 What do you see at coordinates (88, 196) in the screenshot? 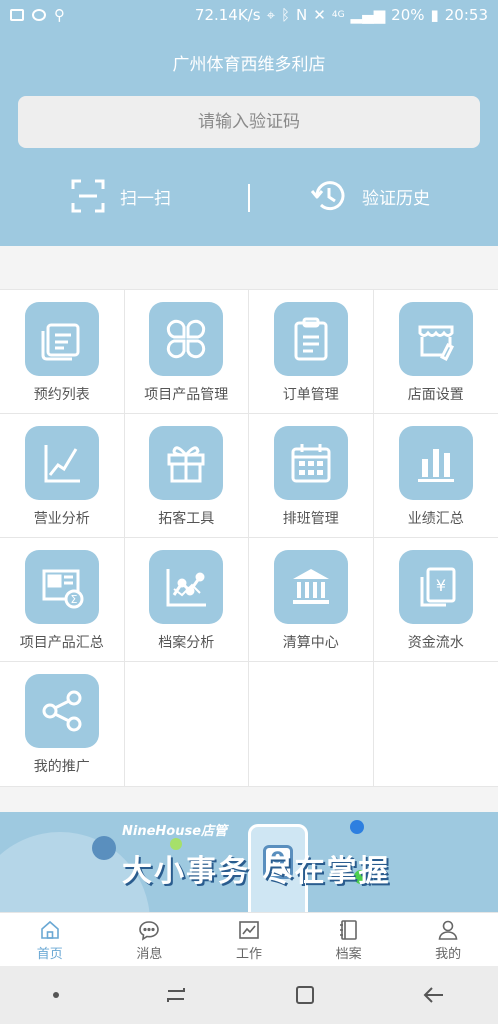
I see `scan-icon` at bounding box center [88, 196].